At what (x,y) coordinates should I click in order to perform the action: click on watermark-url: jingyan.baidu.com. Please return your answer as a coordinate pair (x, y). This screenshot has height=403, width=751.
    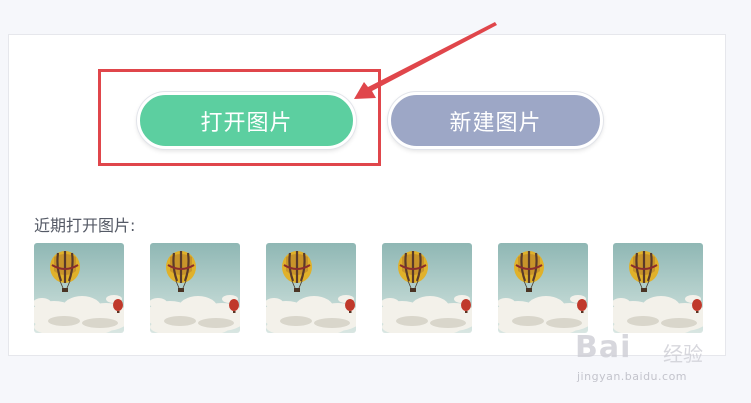
    Looking at the image, I should click on (632, 376).